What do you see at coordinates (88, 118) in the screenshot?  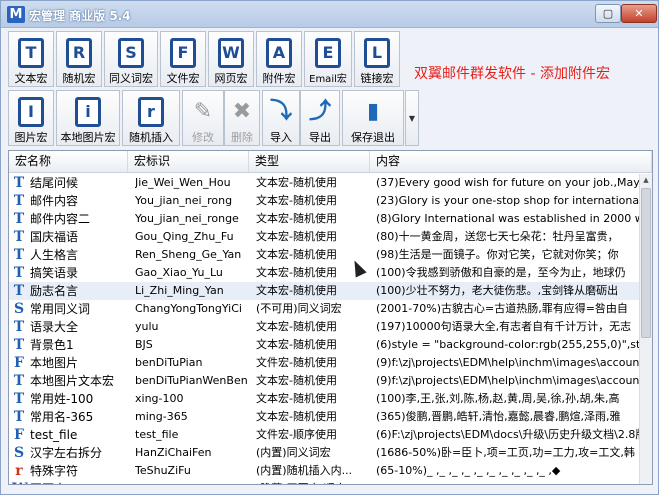 I see `local-image-macro-button: i 本地图片宏` at bounding box center [88, 118].